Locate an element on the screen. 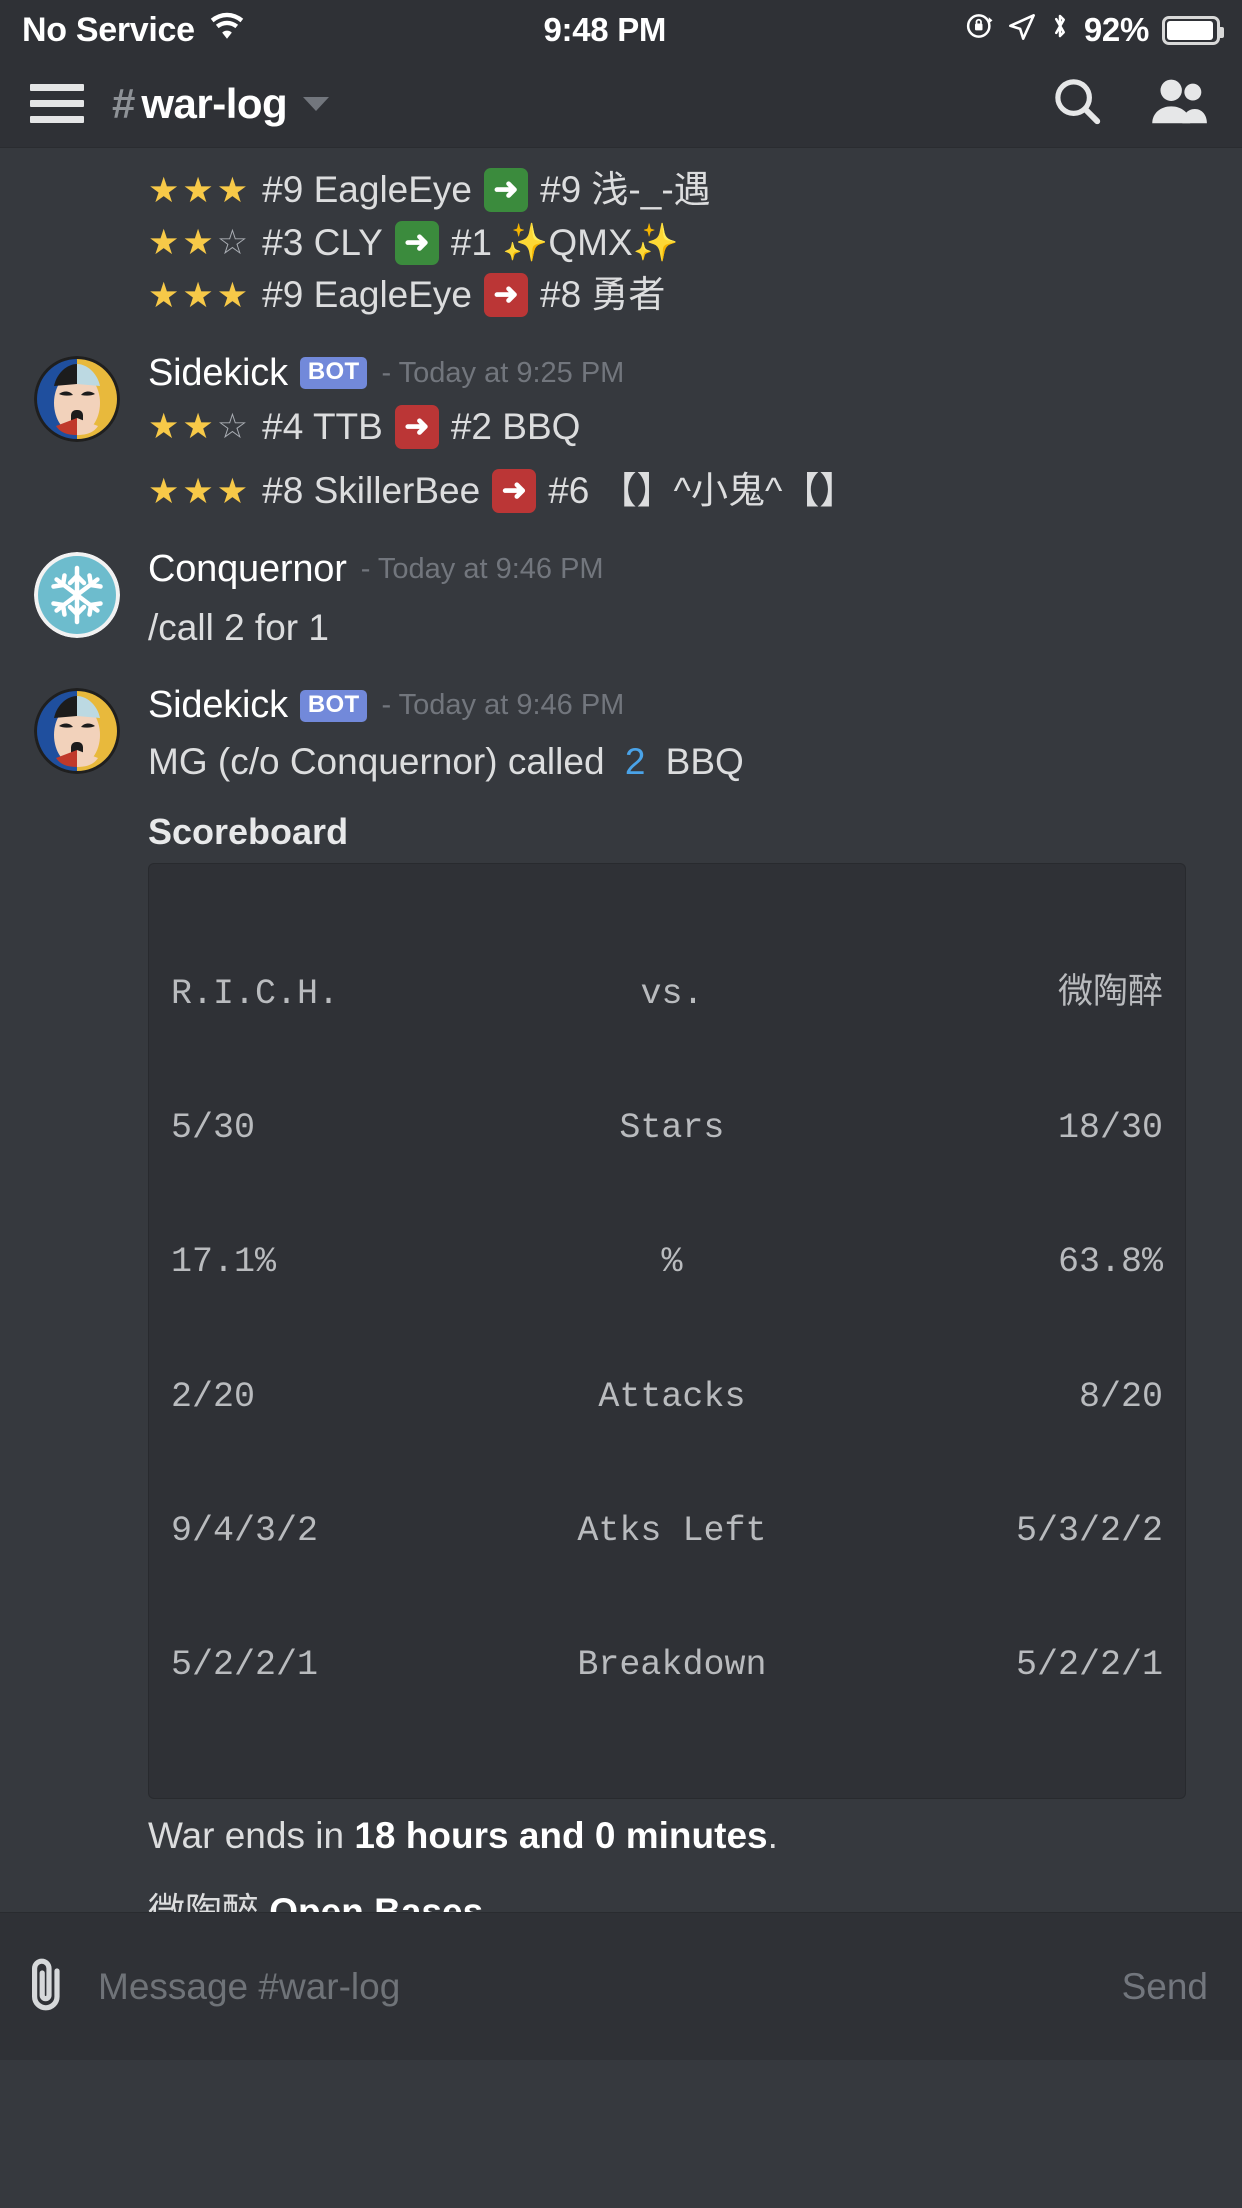 This screenshot has height=2208, width=1242. status-bar: No Service 9:48 PM 92% is located at coordinates (621, 30).